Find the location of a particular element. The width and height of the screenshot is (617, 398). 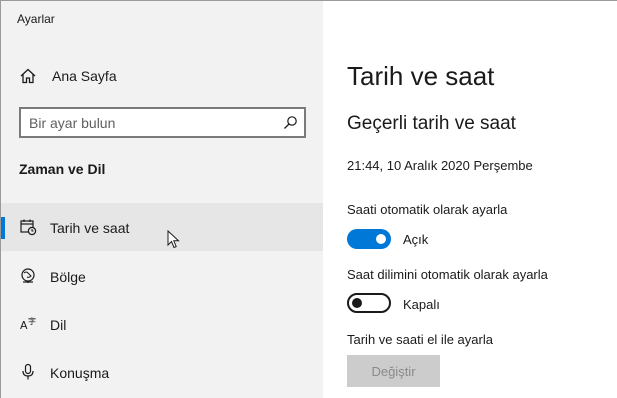

auto-time-label: Saati otomatik olarak ayarla is located at coordinates (427, 209).